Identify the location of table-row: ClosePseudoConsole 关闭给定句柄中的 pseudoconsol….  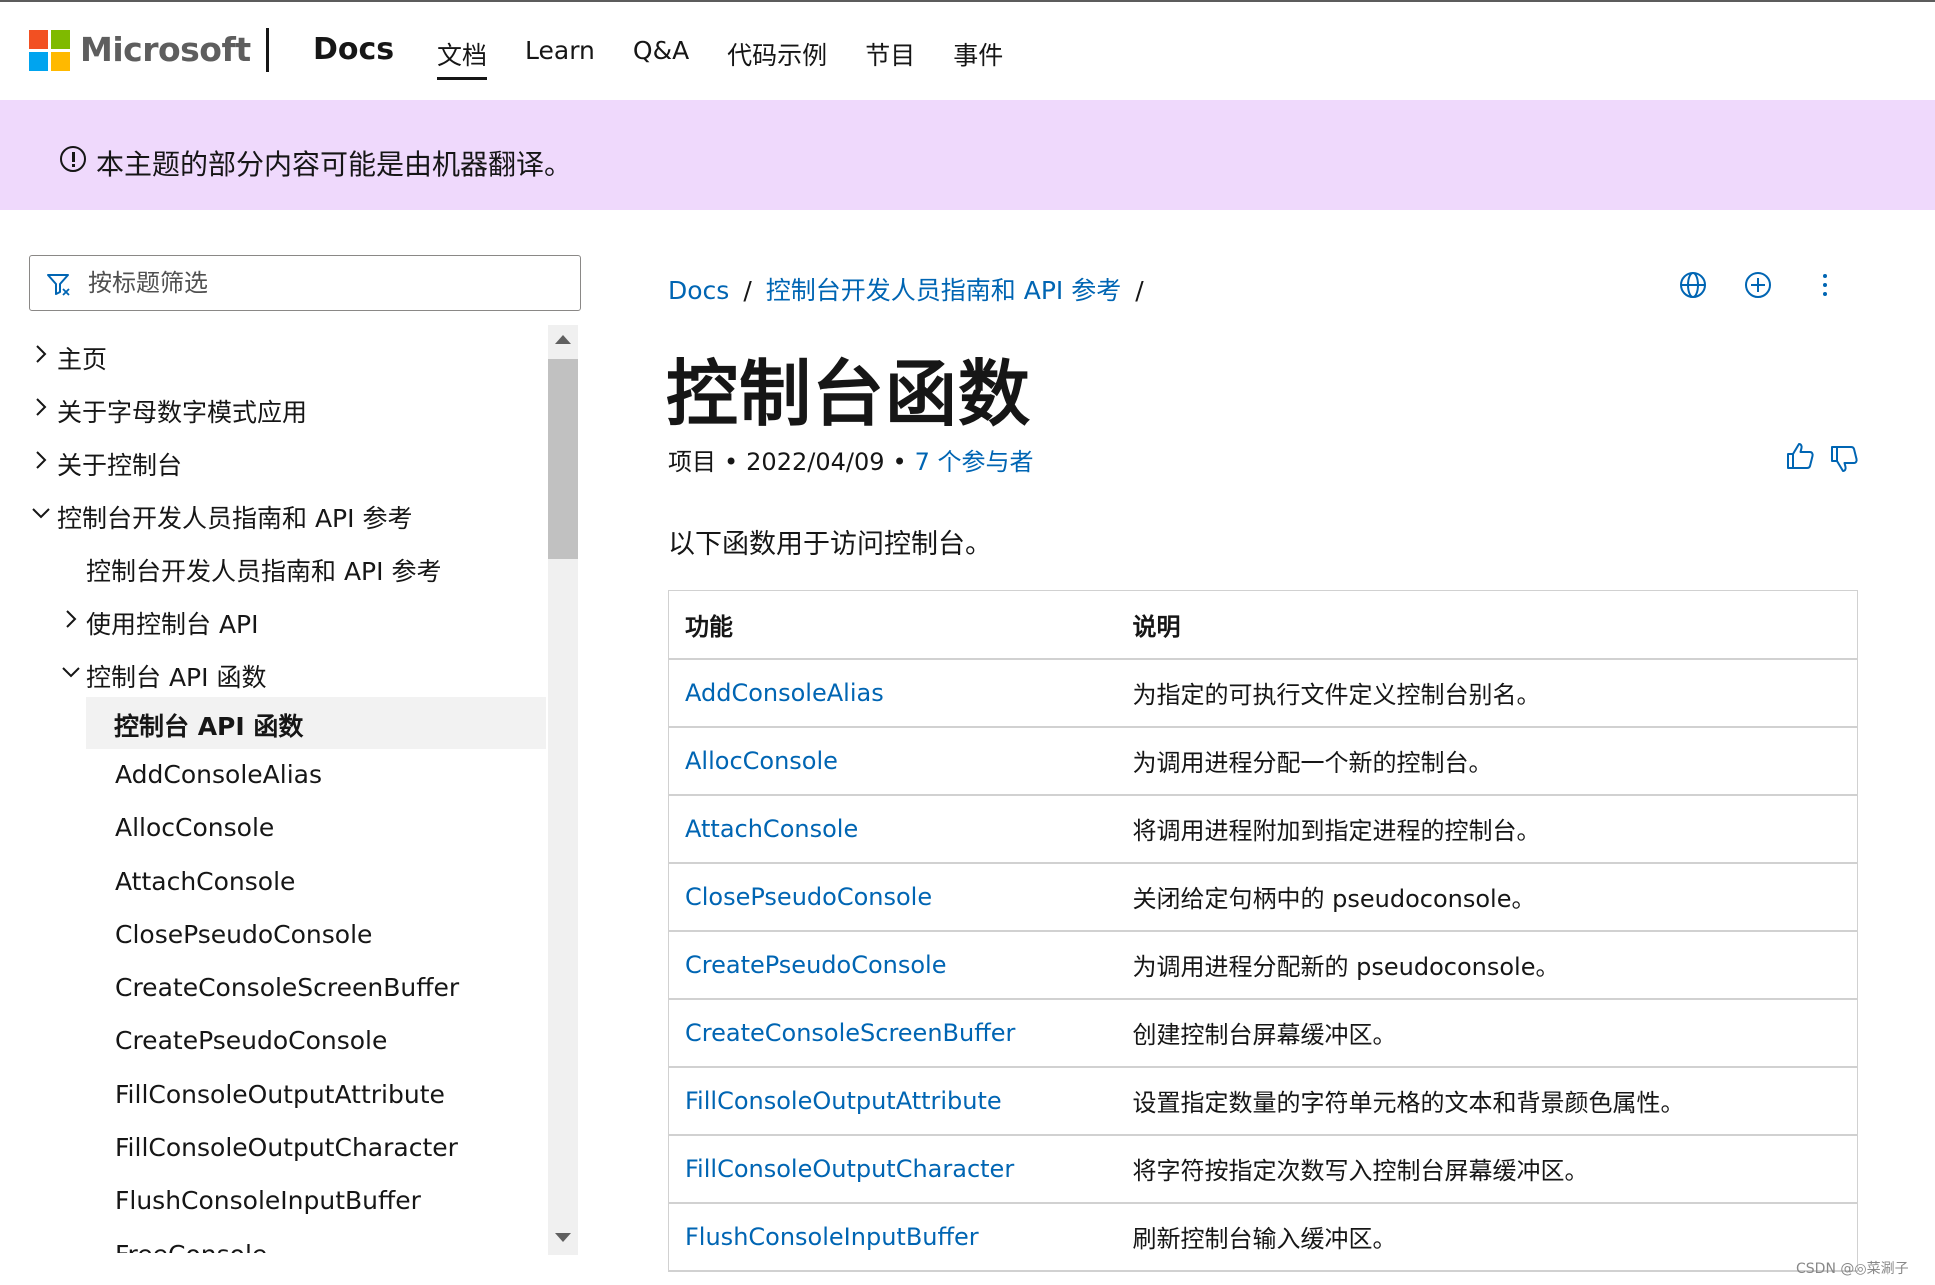
(1263, 897).